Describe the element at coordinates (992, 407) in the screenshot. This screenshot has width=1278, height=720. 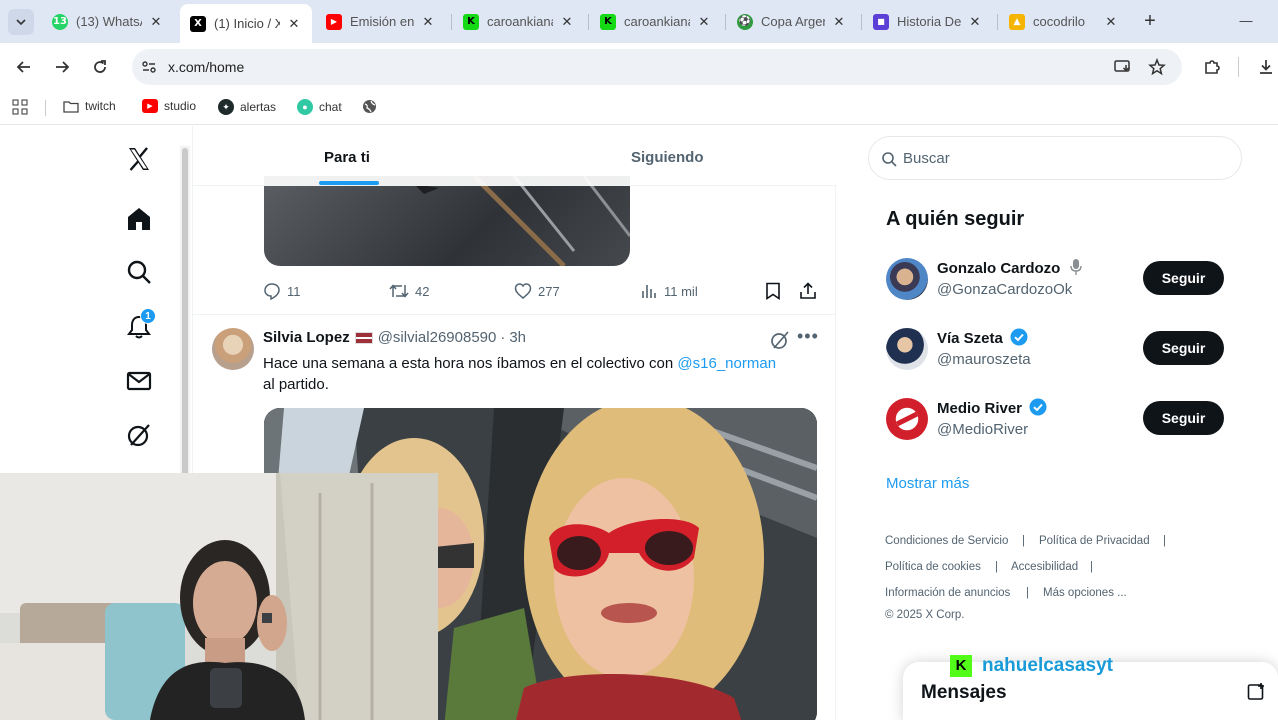
I see `suggestion-name: Medio River` at that location.